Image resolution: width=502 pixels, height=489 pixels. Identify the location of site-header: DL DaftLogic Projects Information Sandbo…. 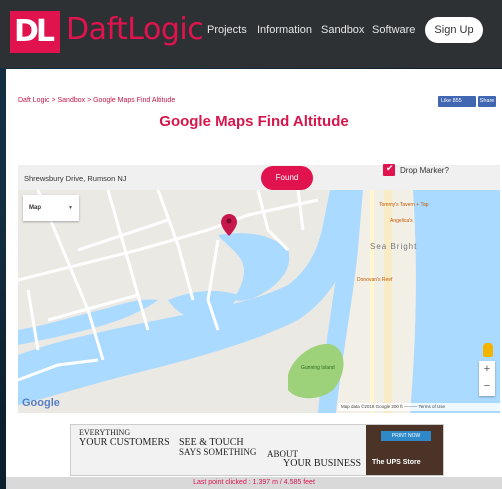
(251, 34).